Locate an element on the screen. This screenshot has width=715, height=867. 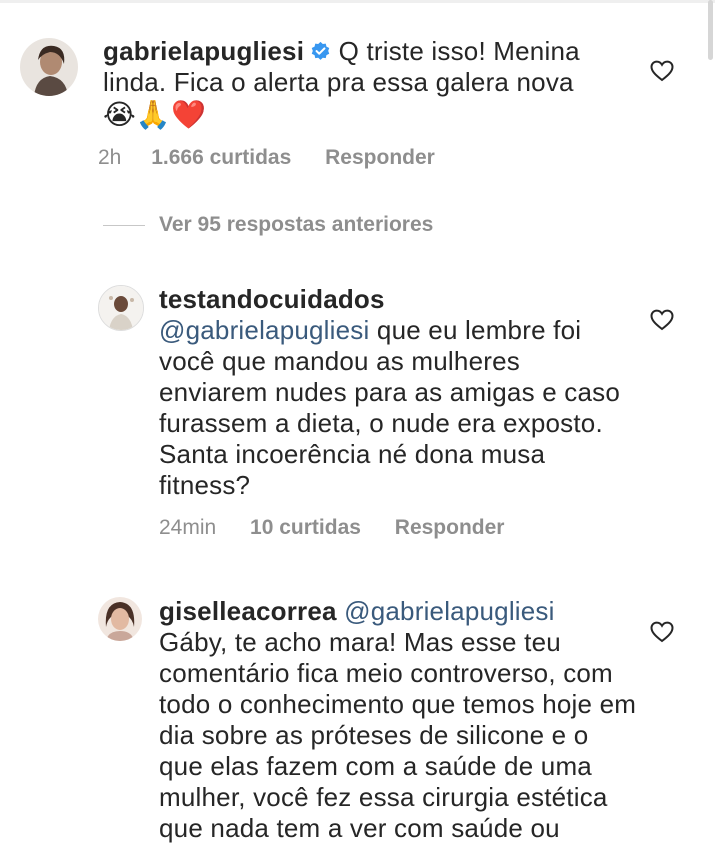
comment-username: gabrielapugliesi is located at coordinates (203, 51).